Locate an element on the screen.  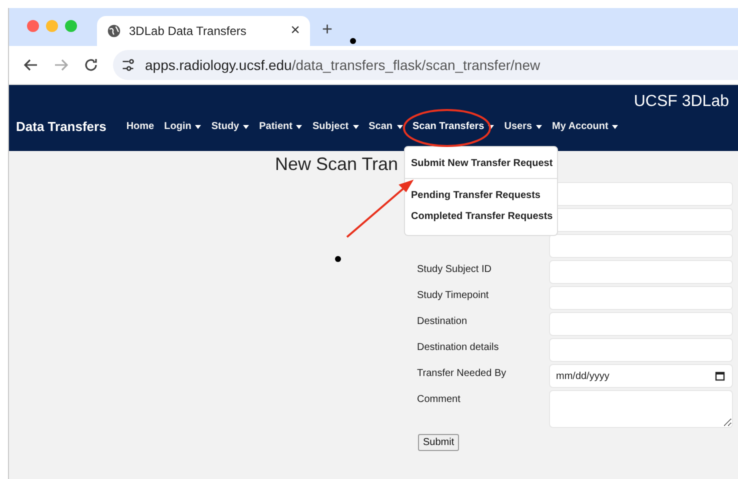
nav-link: Home is located at coordinates (140, 126).